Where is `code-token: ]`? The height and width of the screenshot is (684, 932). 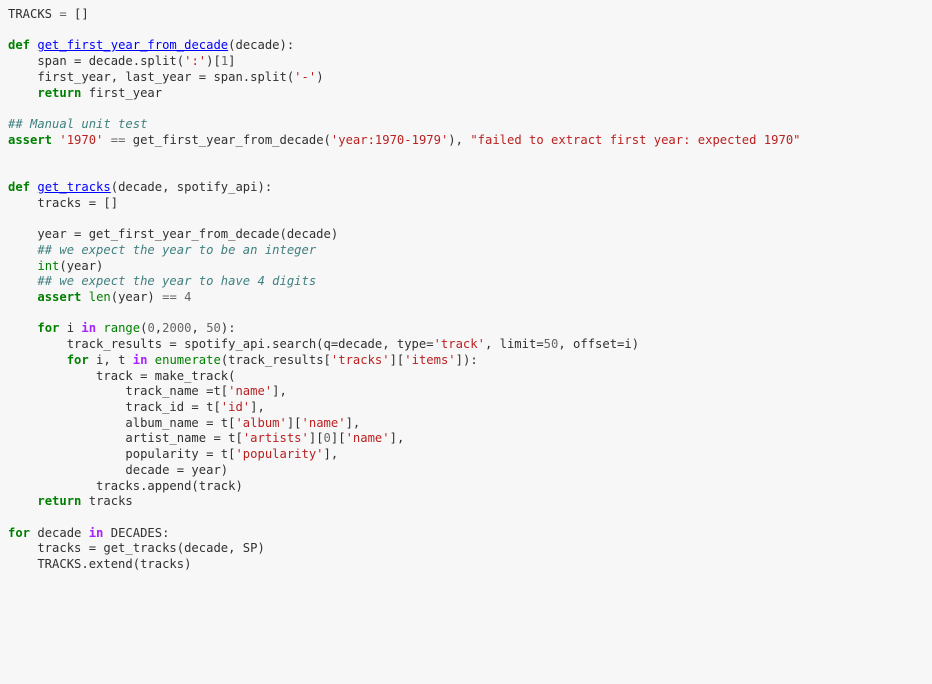
code-token: ] is located at coordinates (232, 61).